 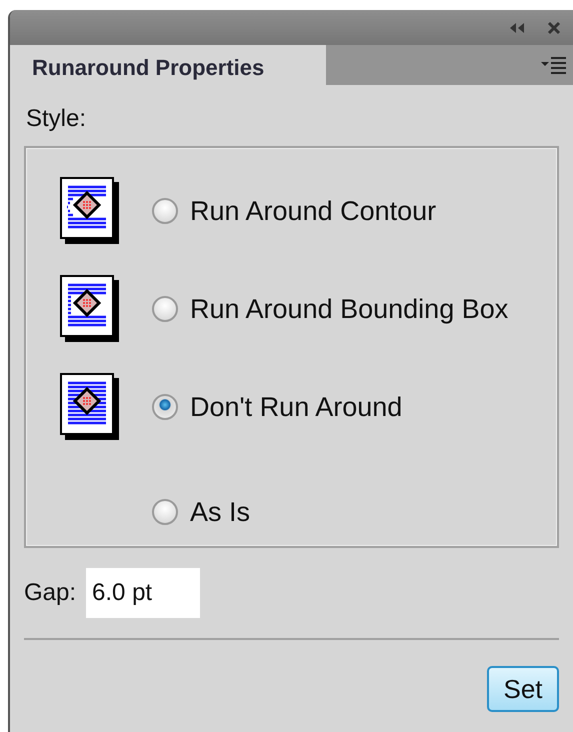 What do you see at coordinates (220, 512) in the screenshot?
I see `option-label: As Is` at bounding box center [220, 512].